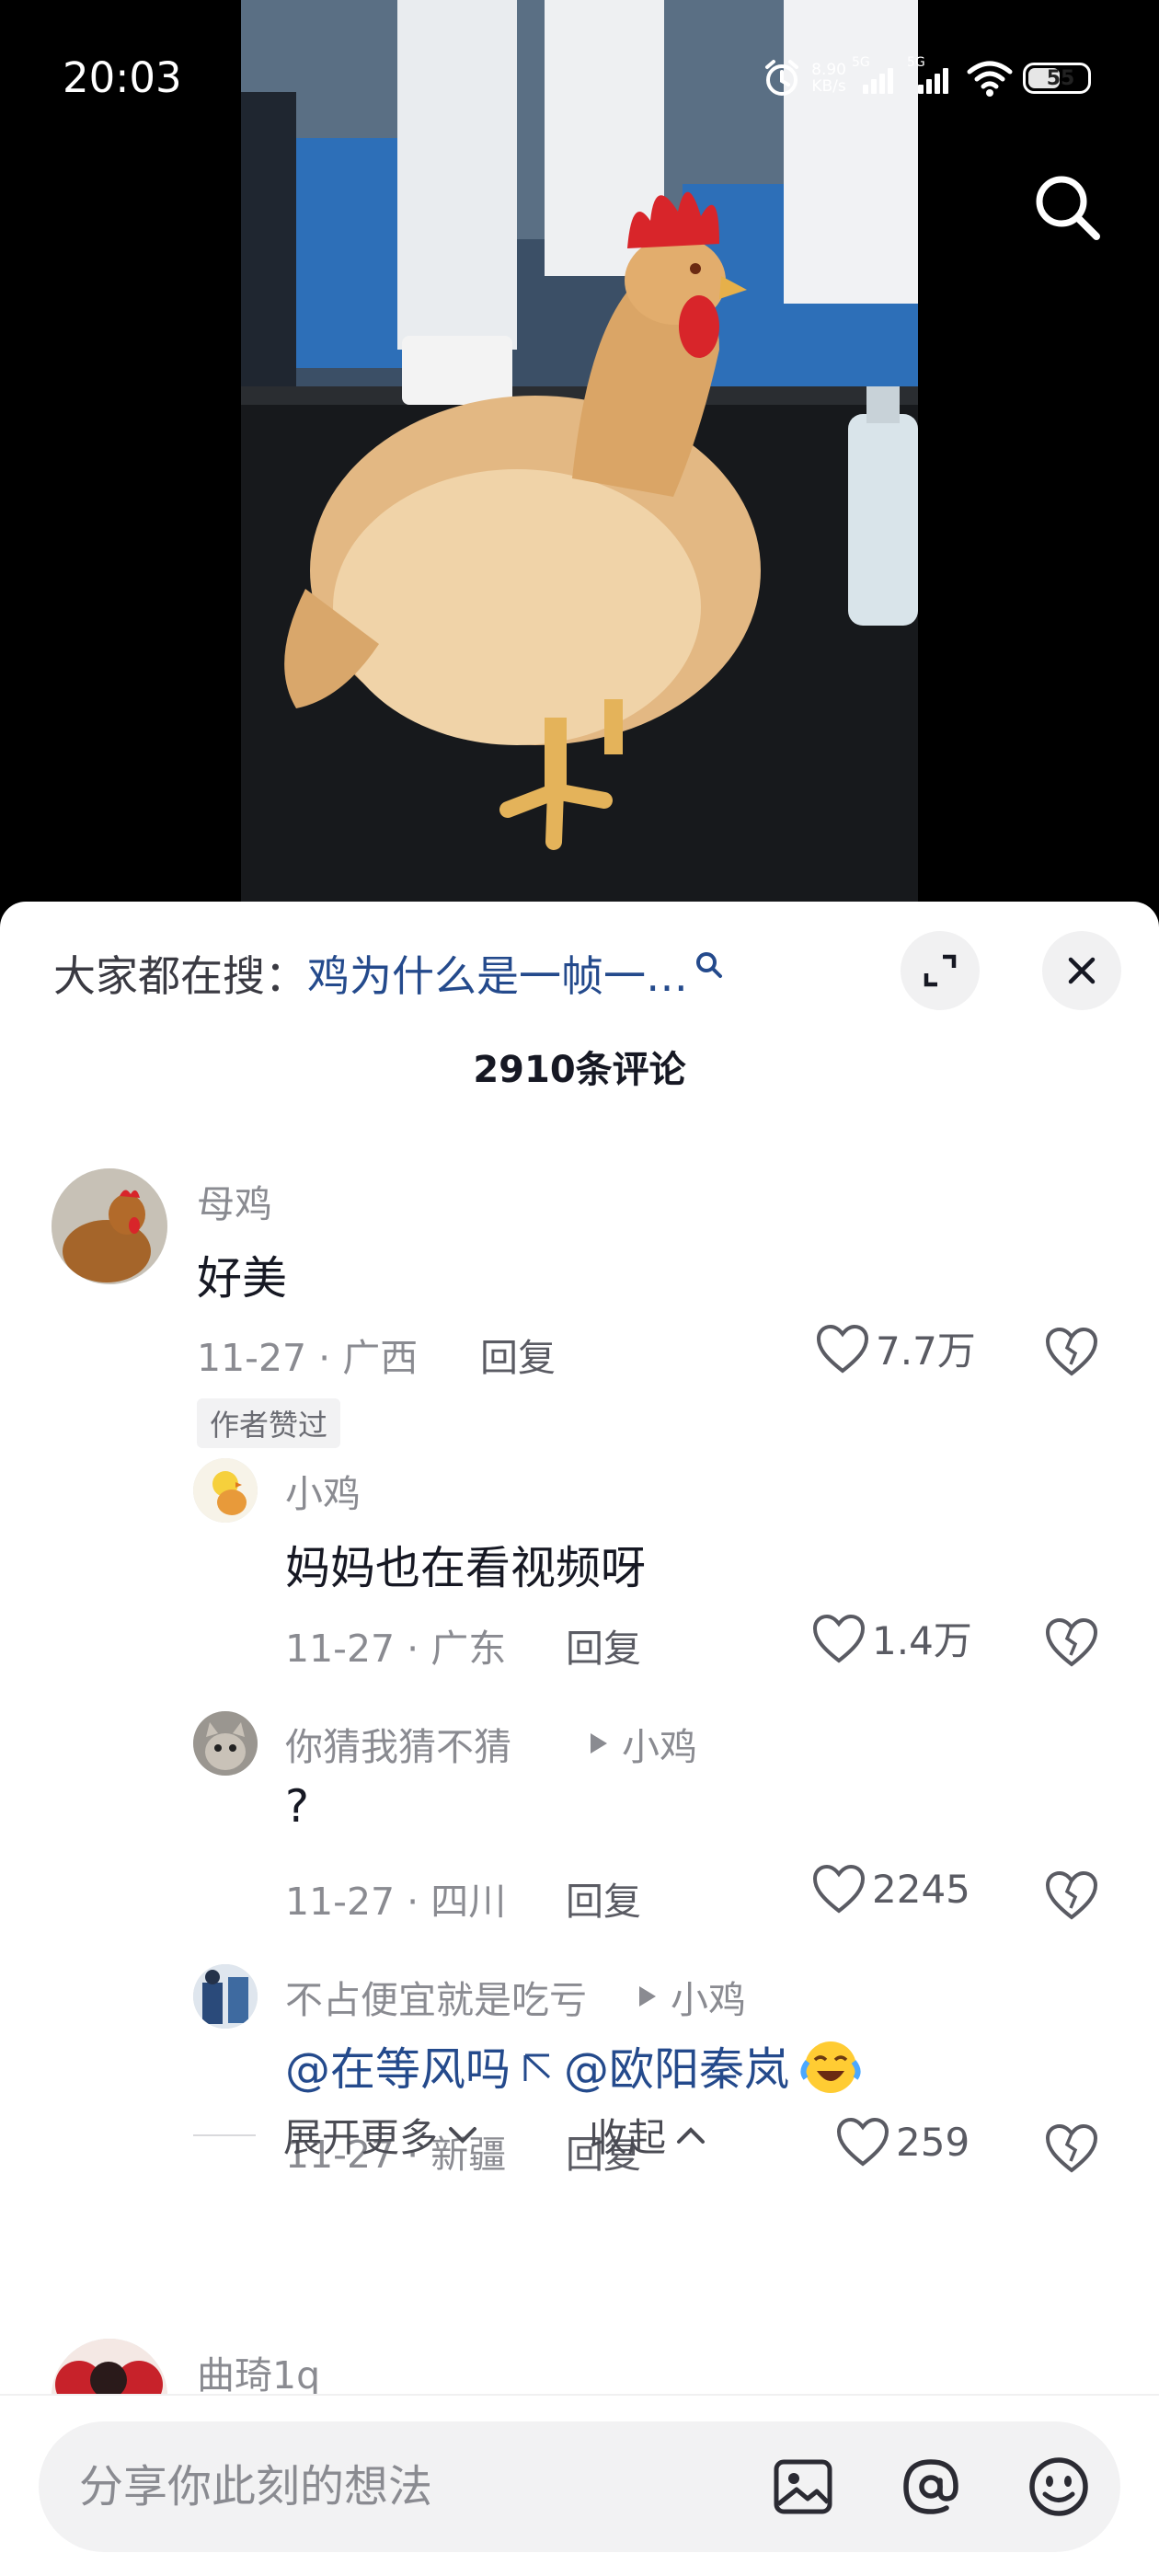 This screenshot has width=1159, height=2576. What do you see at coordinates (361, 2137) in the screenshot?
I see `expand-more-label: 展开更多` at bounding box center [361, 2137].